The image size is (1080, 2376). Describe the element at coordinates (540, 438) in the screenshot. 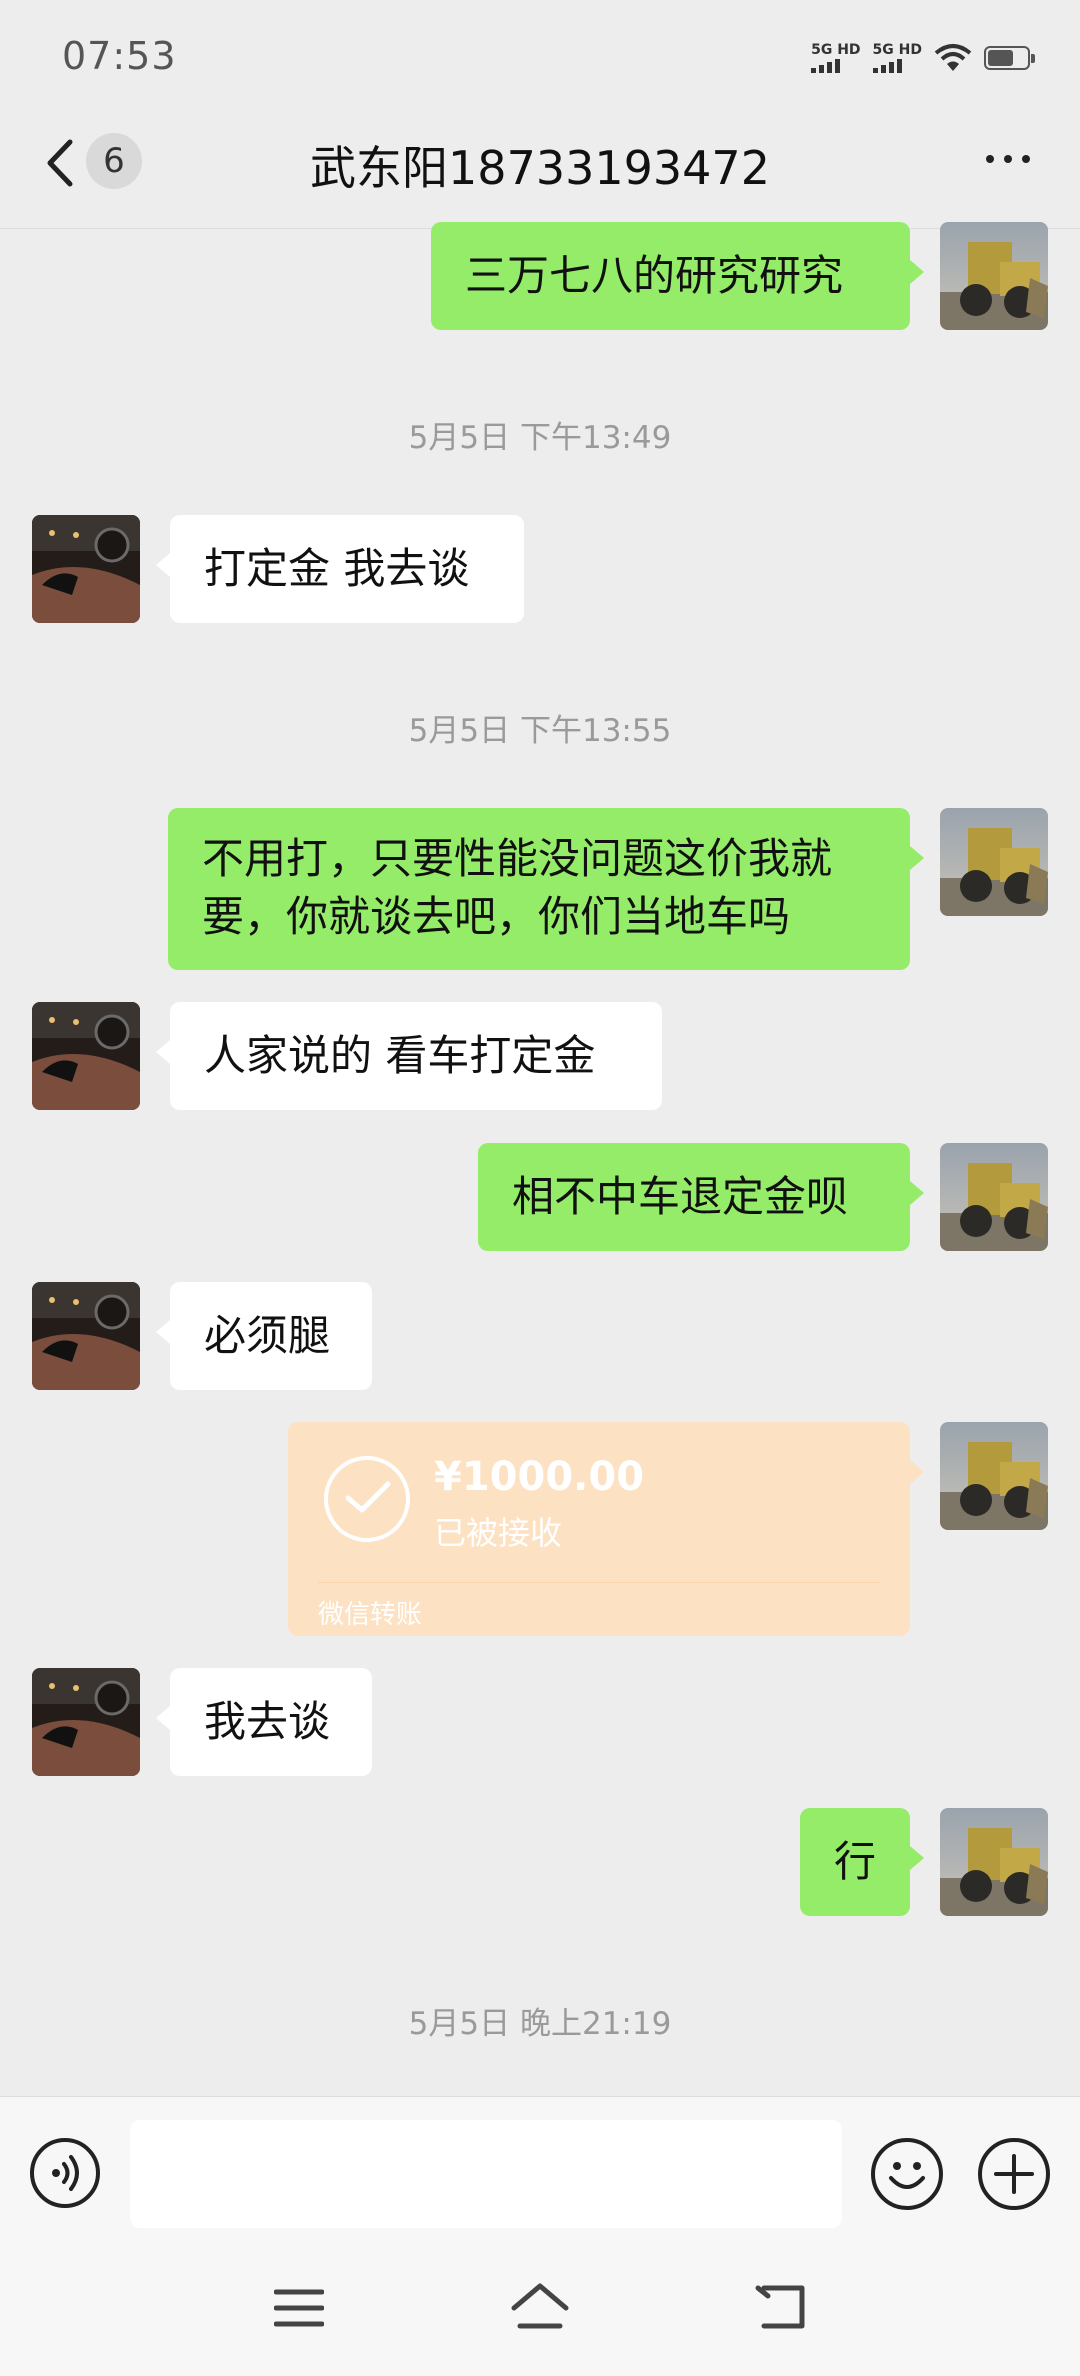

I see `timestamp: 5月5日 下午13:49` at that location.